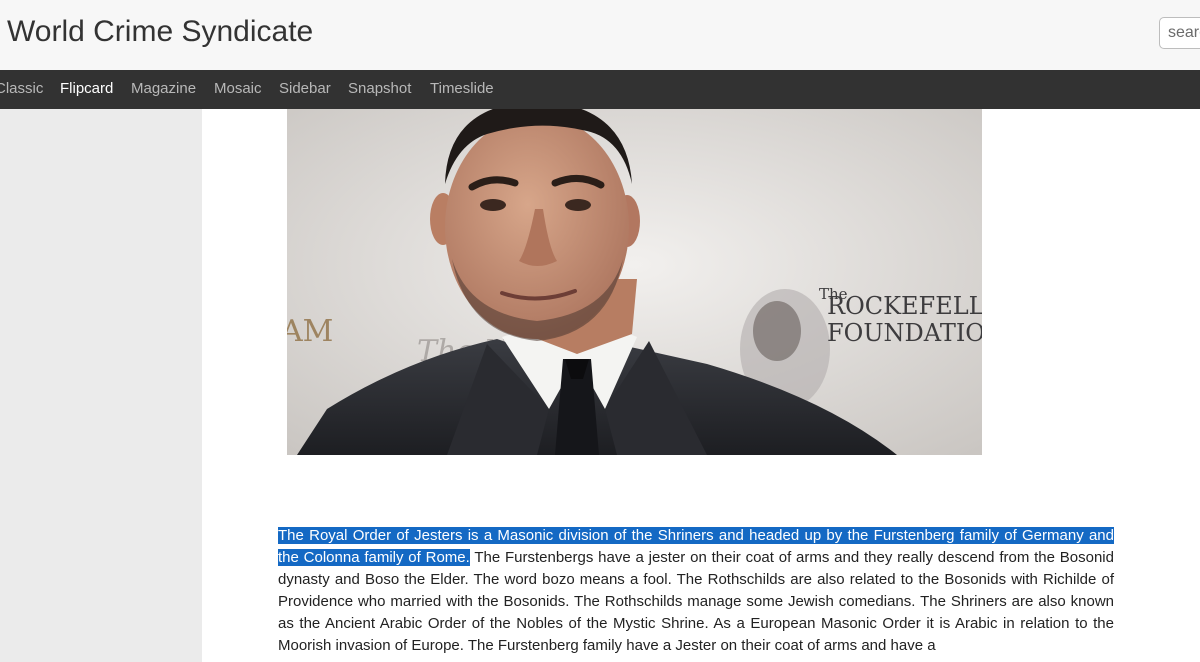  I want to click on nav-item-mosaic: Mosaic, so click(238, 88).